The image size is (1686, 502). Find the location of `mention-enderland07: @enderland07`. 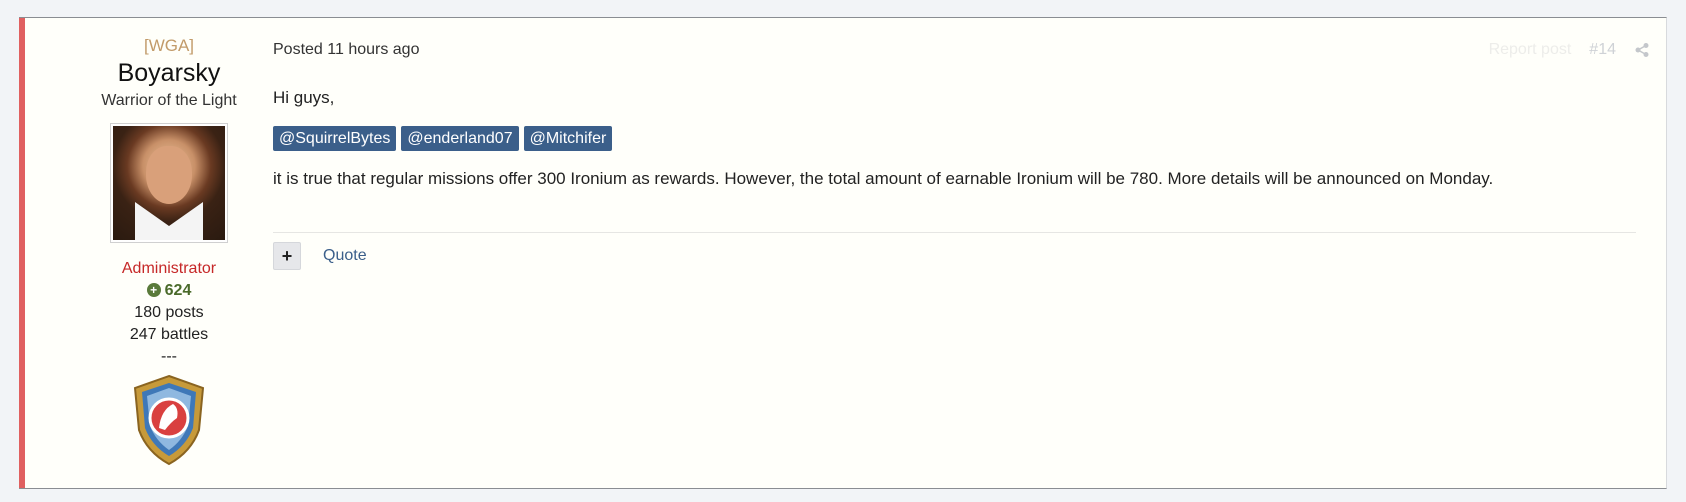

mention-enderland07: @enderland07 is located at coordinates (460, 138).